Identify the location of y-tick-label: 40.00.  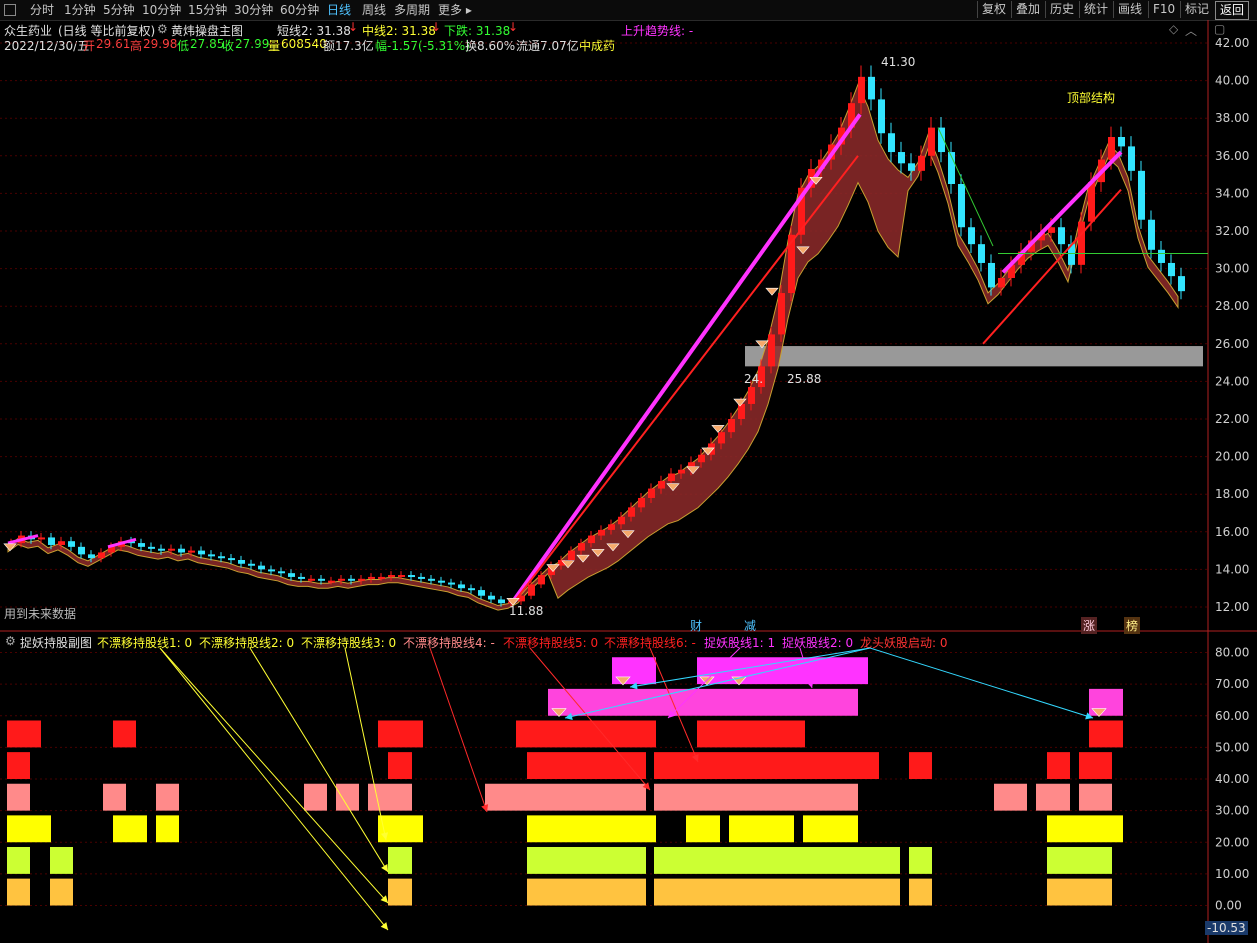
(1232, 81).